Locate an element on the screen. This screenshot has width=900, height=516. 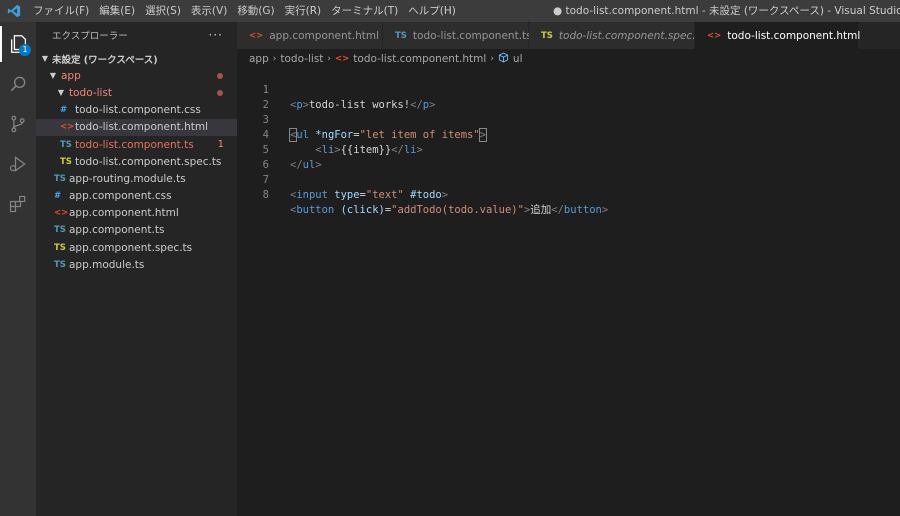
tab-todo-list-component-html: <> todo-list.component.html is located at coordinates (778, 35).